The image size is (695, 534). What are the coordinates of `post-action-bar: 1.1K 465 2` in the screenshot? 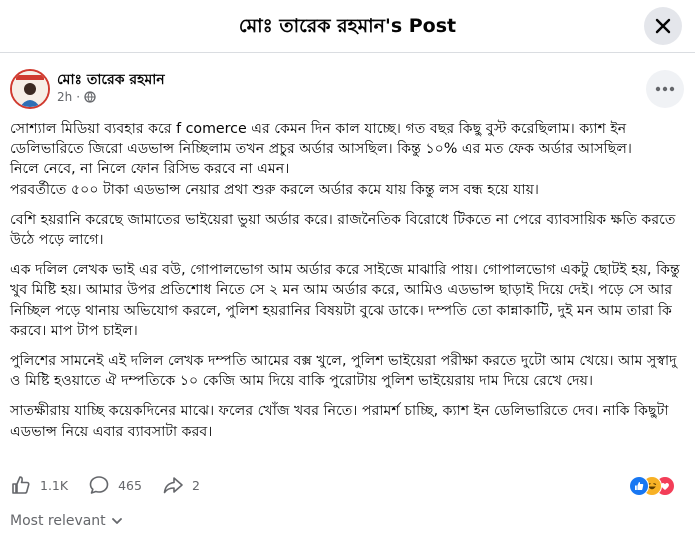 It's located at (115, 485).